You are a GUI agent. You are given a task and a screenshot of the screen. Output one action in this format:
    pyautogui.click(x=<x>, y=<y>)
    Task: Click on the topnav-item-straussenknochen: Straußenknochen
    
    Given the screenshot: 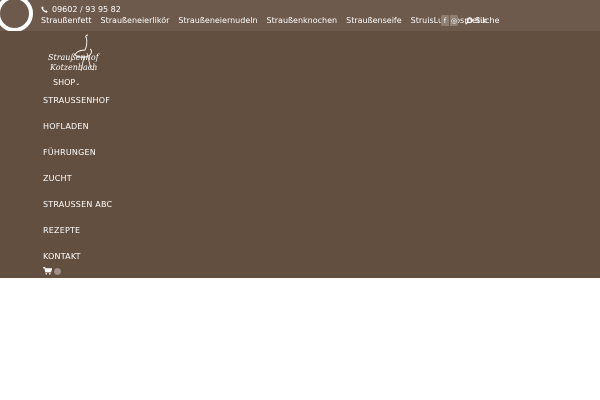 What is the action you would take?
    pyautogui.click(x=302, y=20)
    